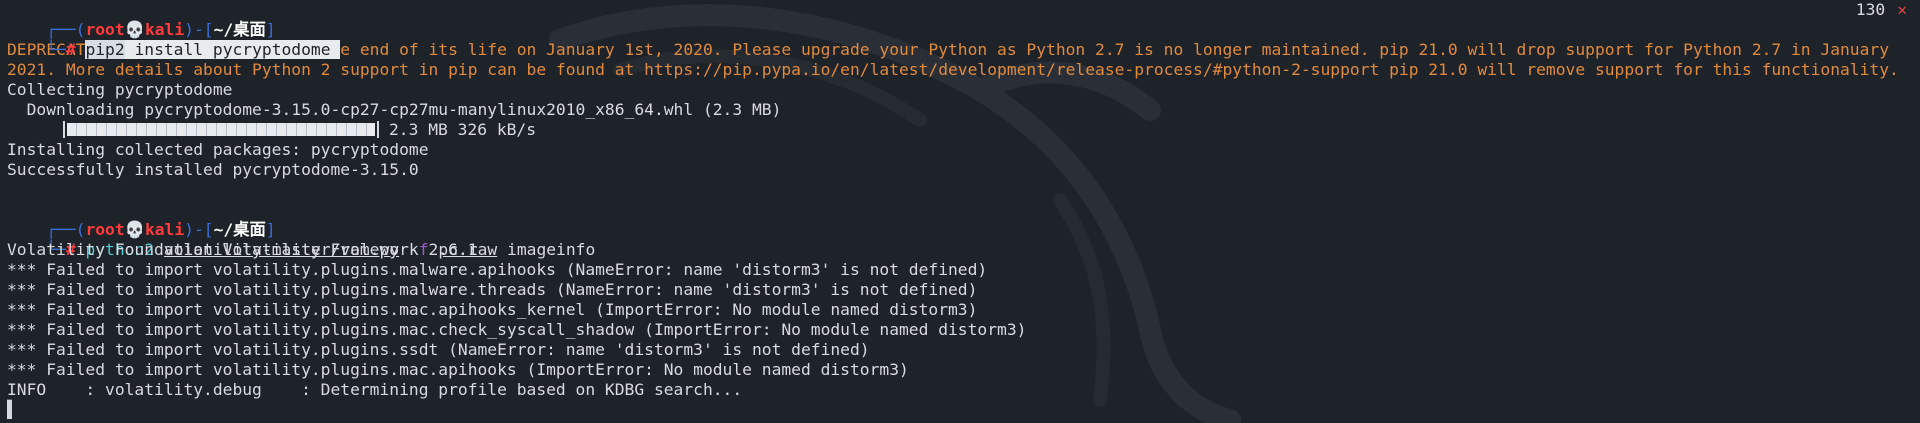 This screenshot has width=1920, height=423. I want to click on cursor, so click(335, 49).